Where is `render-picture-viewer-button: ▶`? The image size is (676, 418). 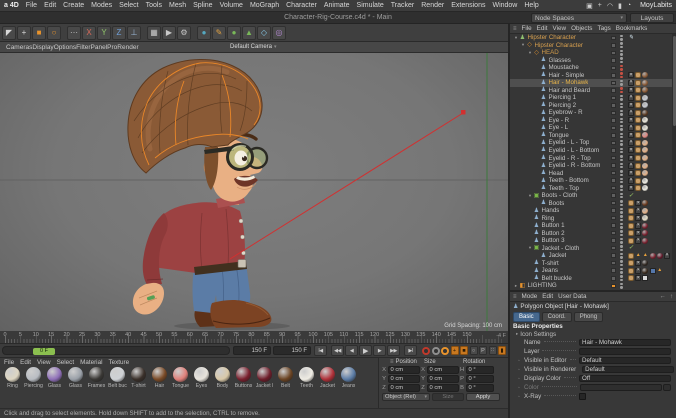
render-picture-viewer-button: ▶ is located at coordinates (169, 32).